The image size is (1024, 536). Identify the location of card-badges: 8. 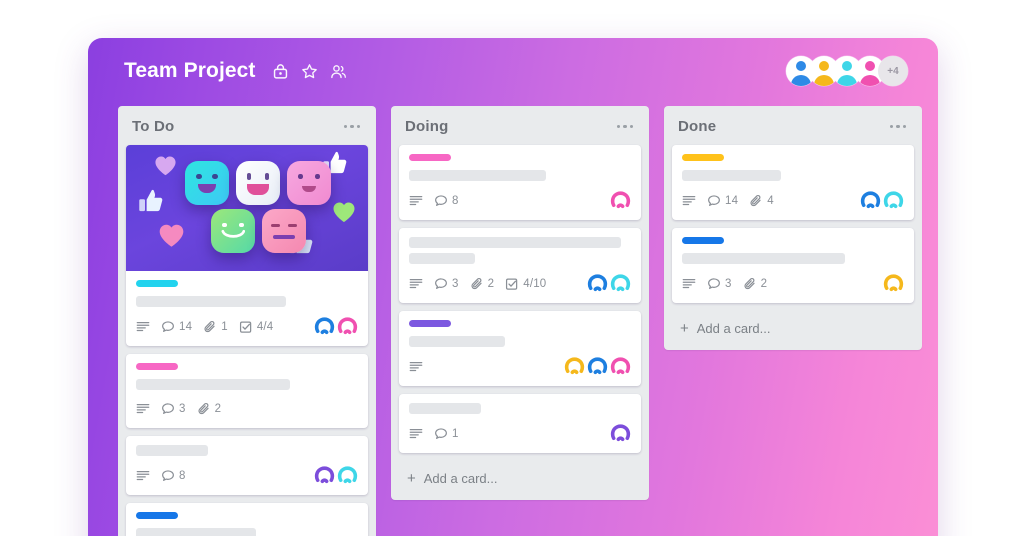
(247, 475).